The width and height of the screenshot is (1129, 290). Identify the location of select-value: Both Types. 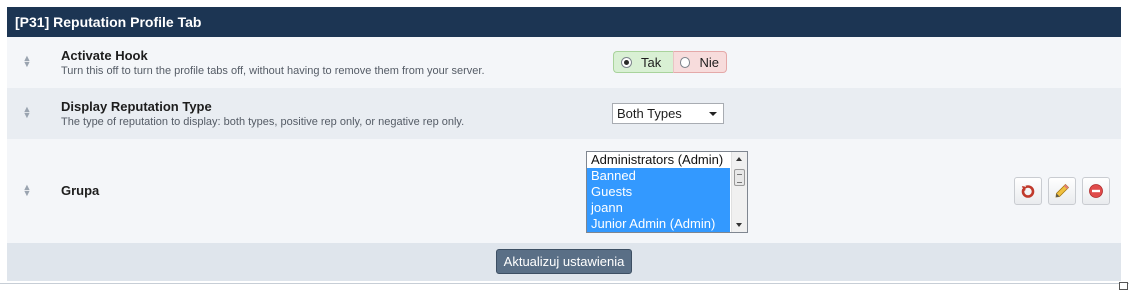
(649, 113).